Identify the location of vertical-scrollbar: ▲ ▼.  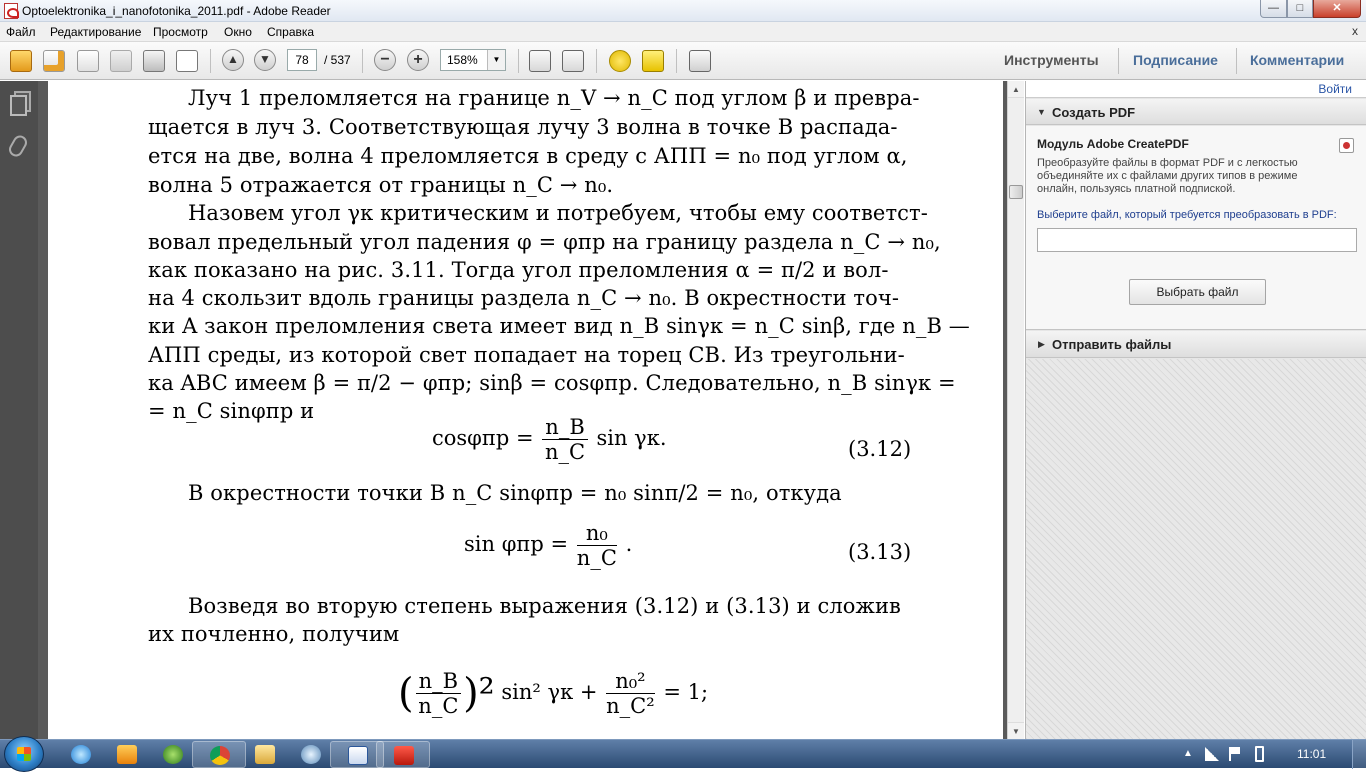
(1015, 410).